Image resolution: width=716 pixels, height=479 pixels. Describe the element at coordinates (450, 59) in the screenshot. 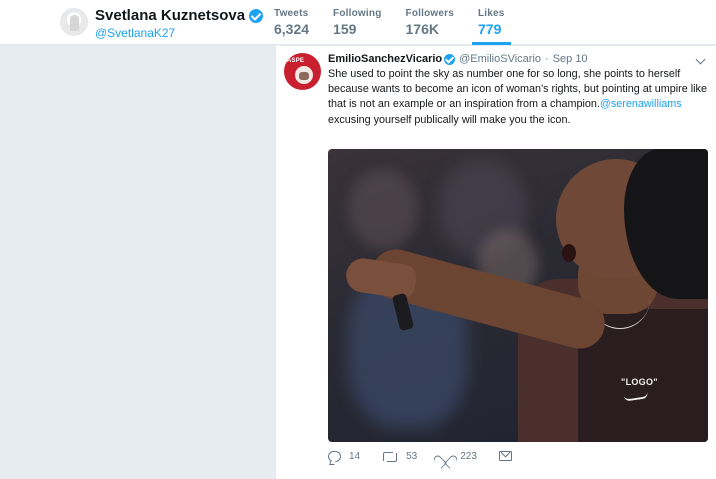

I see `author-verified-icon` at that location.